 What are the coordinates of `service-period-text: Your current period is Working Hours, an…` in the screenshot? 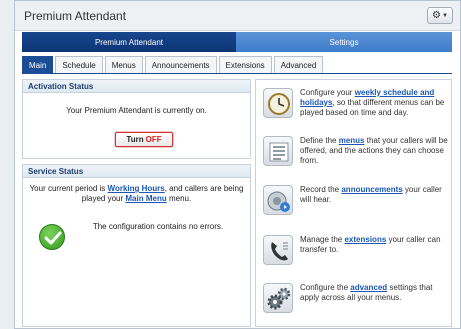 It's located at (136, 194).